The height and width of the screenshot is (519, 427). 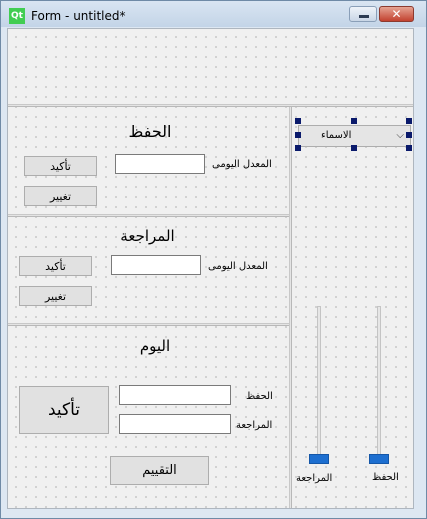 I want to click on window-title: Form - untitled*, so click(x=78, y=16).